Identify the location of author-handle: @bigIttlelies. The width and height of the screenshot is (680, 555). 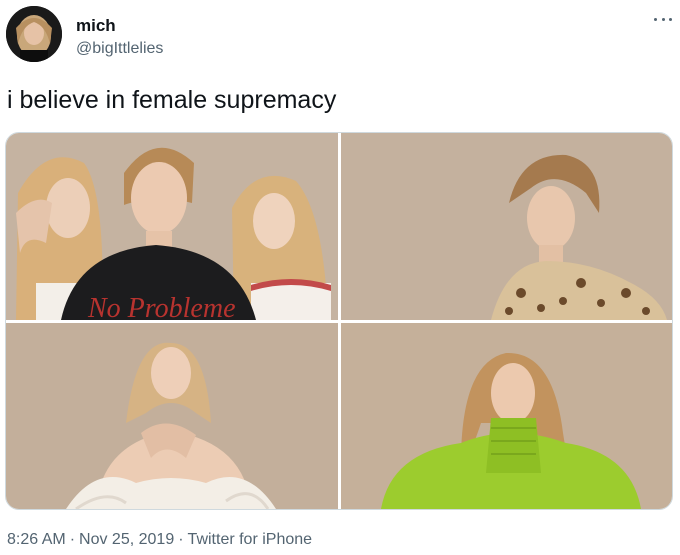
(119, 49).